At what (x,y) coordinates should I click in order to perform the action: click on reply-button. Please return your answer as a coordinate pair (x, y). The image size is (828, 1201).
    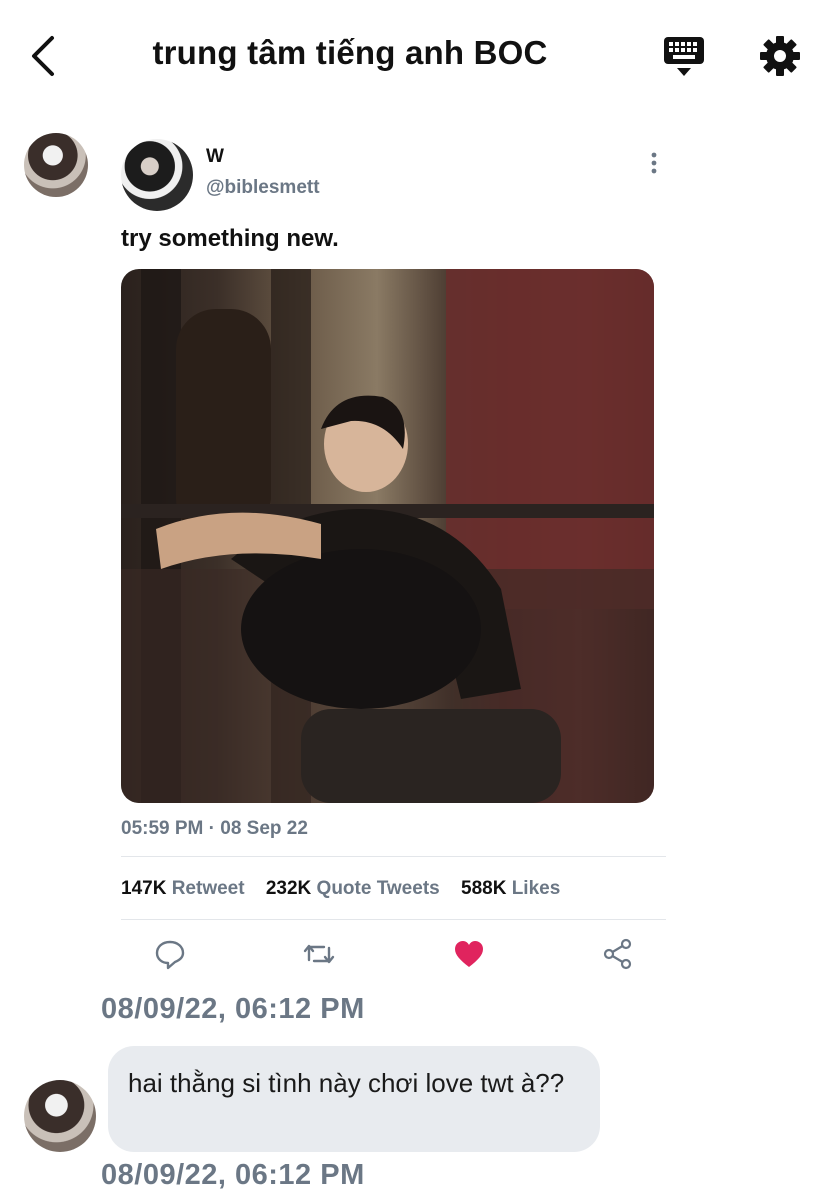
    Looking at the image, I should click on (170, 954).